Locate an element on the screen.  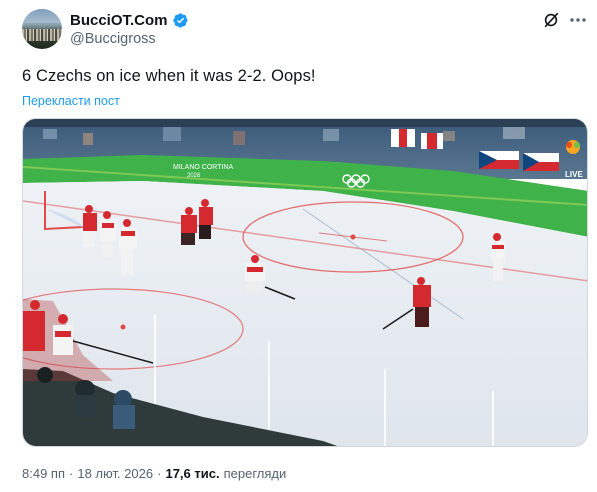
views-count: 17,6 тис. is located at coordinates (192, 473).